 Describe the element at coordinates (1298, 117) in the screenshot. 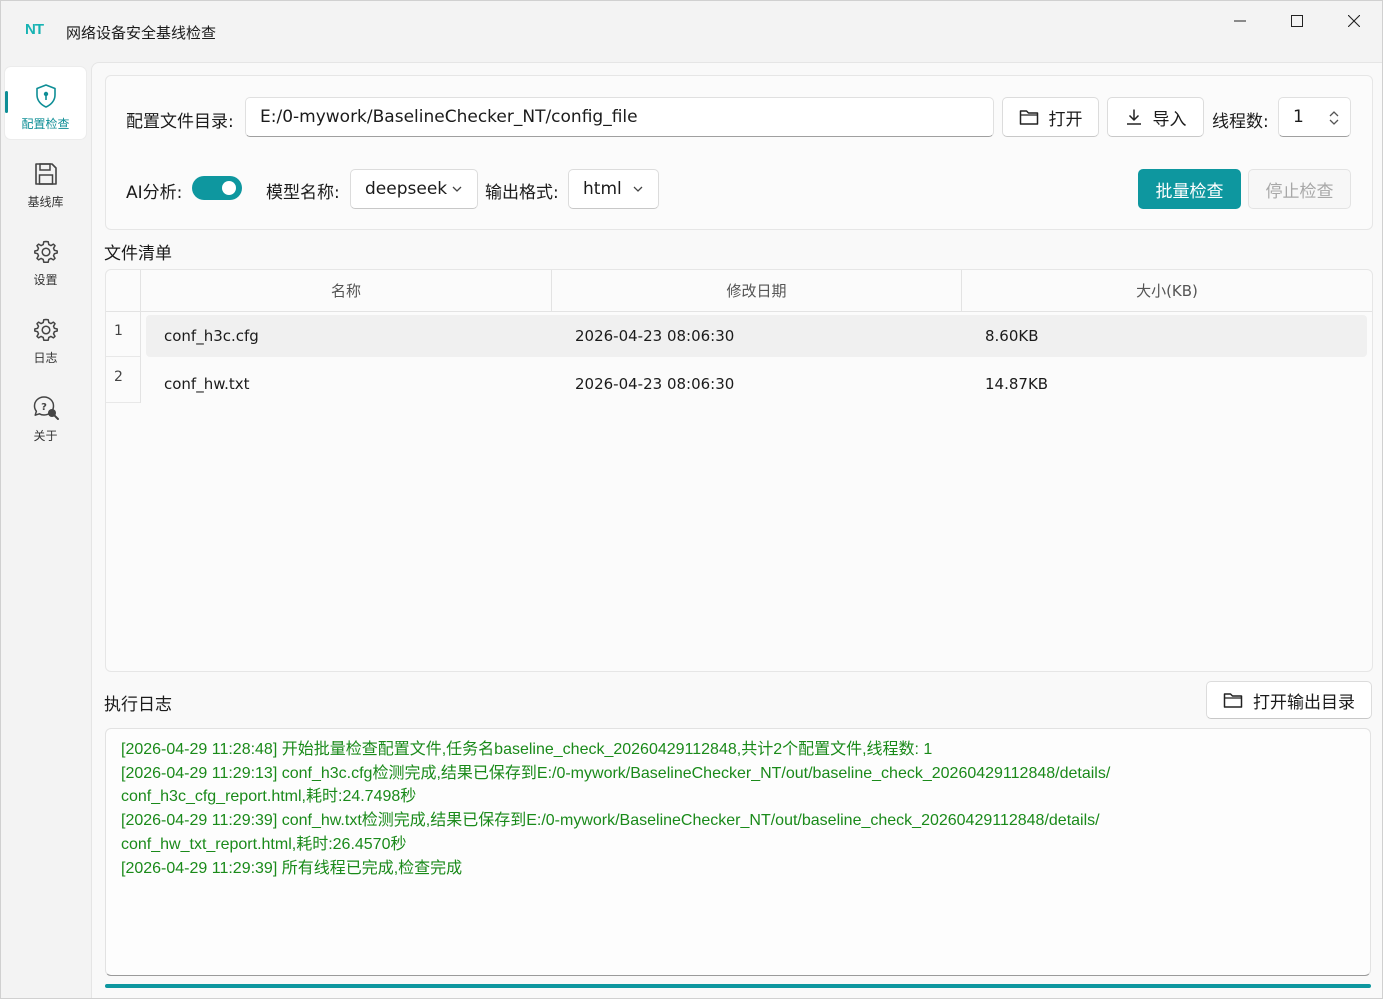

I see `threads-value: 1` at that location.